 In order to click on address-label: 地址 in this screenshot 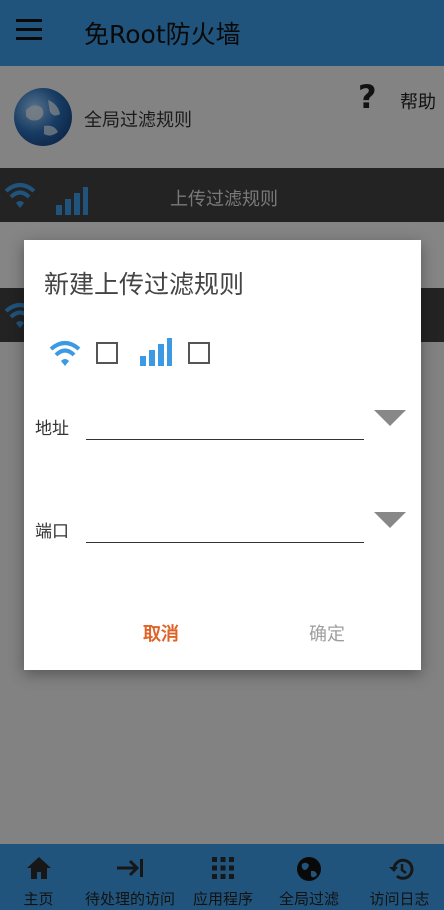, I will do `click(52, 429)`.